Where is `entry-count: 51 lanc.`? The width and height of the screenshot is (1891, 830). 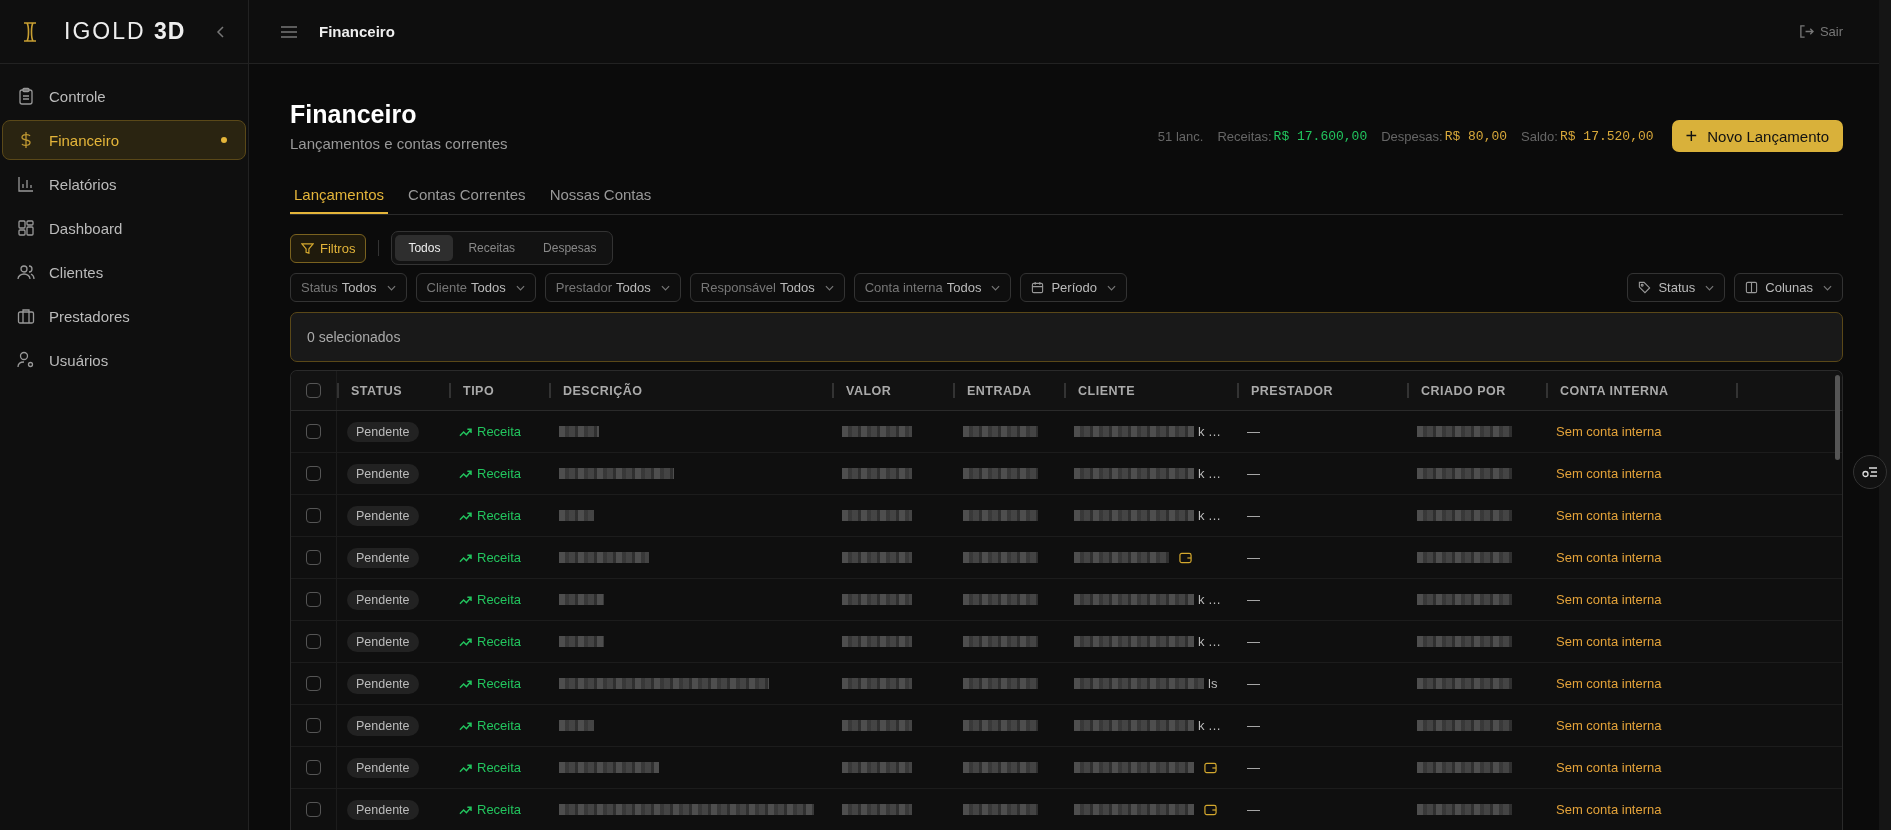
entry-count: 51 lanc. is located at coordinates (1180, 136).